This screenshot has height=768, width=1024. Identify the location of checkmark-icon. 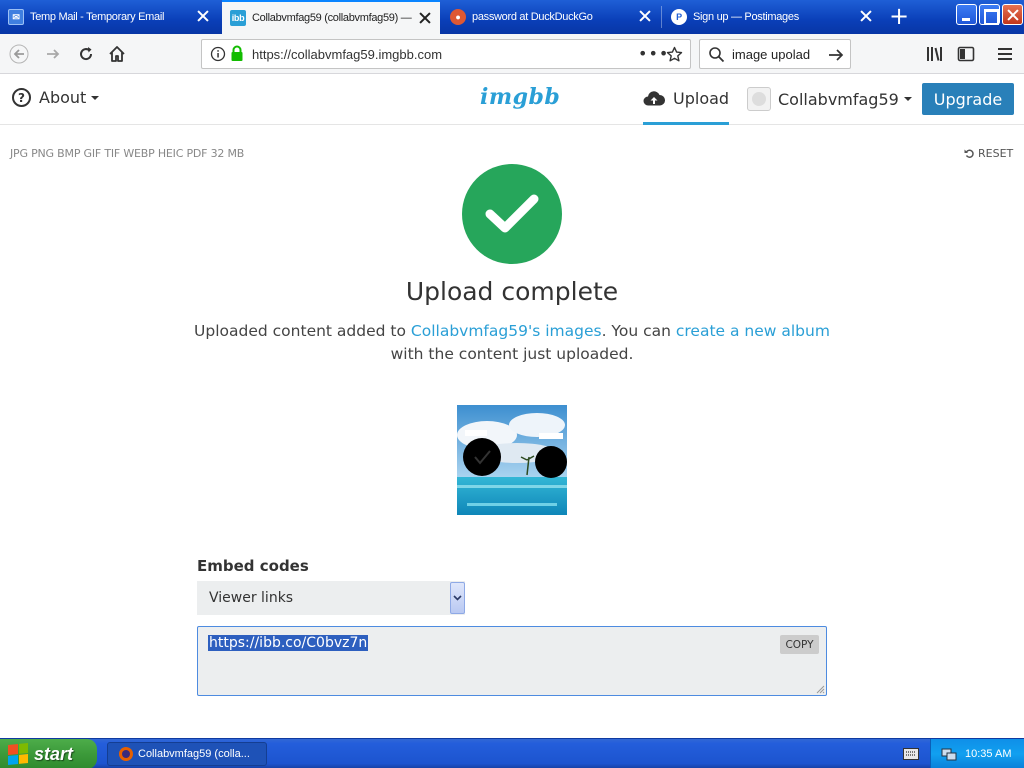
(512, 213).